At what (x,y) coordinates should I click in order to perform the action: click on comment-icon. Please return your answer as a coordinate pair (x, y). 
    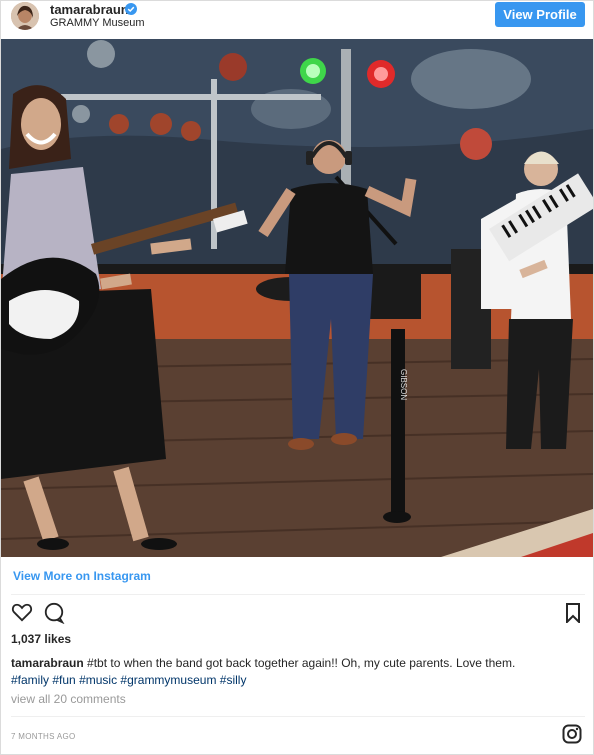
    Looking at the image, I should click on (54, 613).